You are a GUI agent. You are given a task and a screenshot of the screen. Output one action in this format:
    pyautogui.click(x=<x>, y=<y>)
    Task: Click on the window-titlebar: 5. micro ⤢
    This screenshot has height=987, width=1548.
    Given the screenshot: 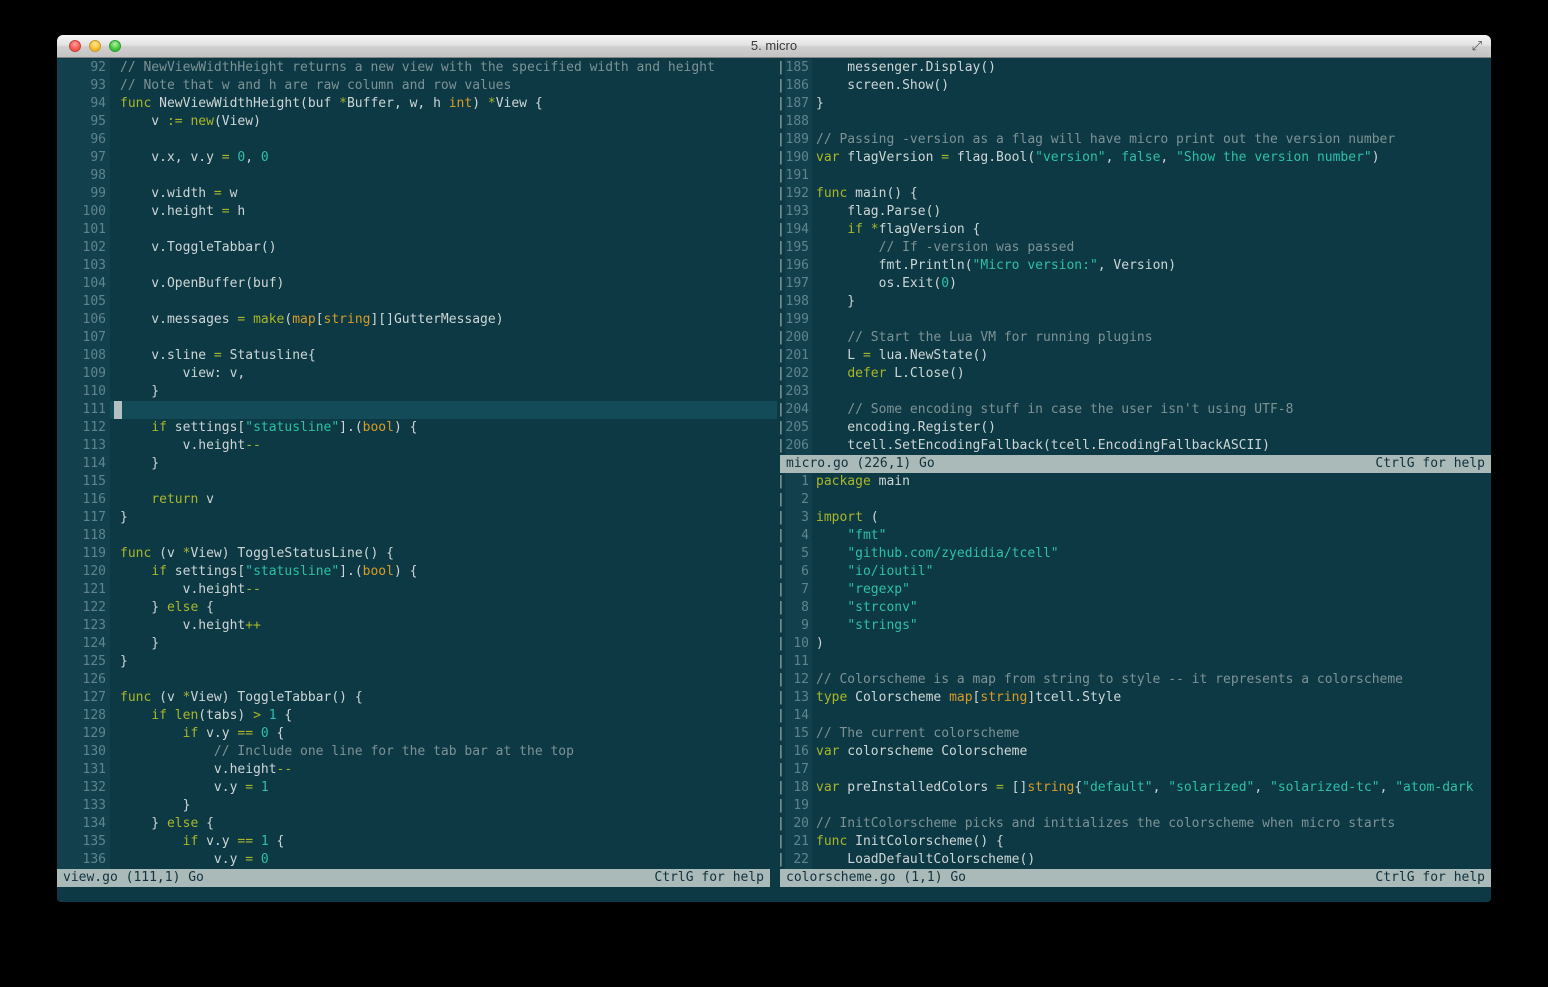 What is the action you would take?
    pyautogui.click(x=774, y=46)
    